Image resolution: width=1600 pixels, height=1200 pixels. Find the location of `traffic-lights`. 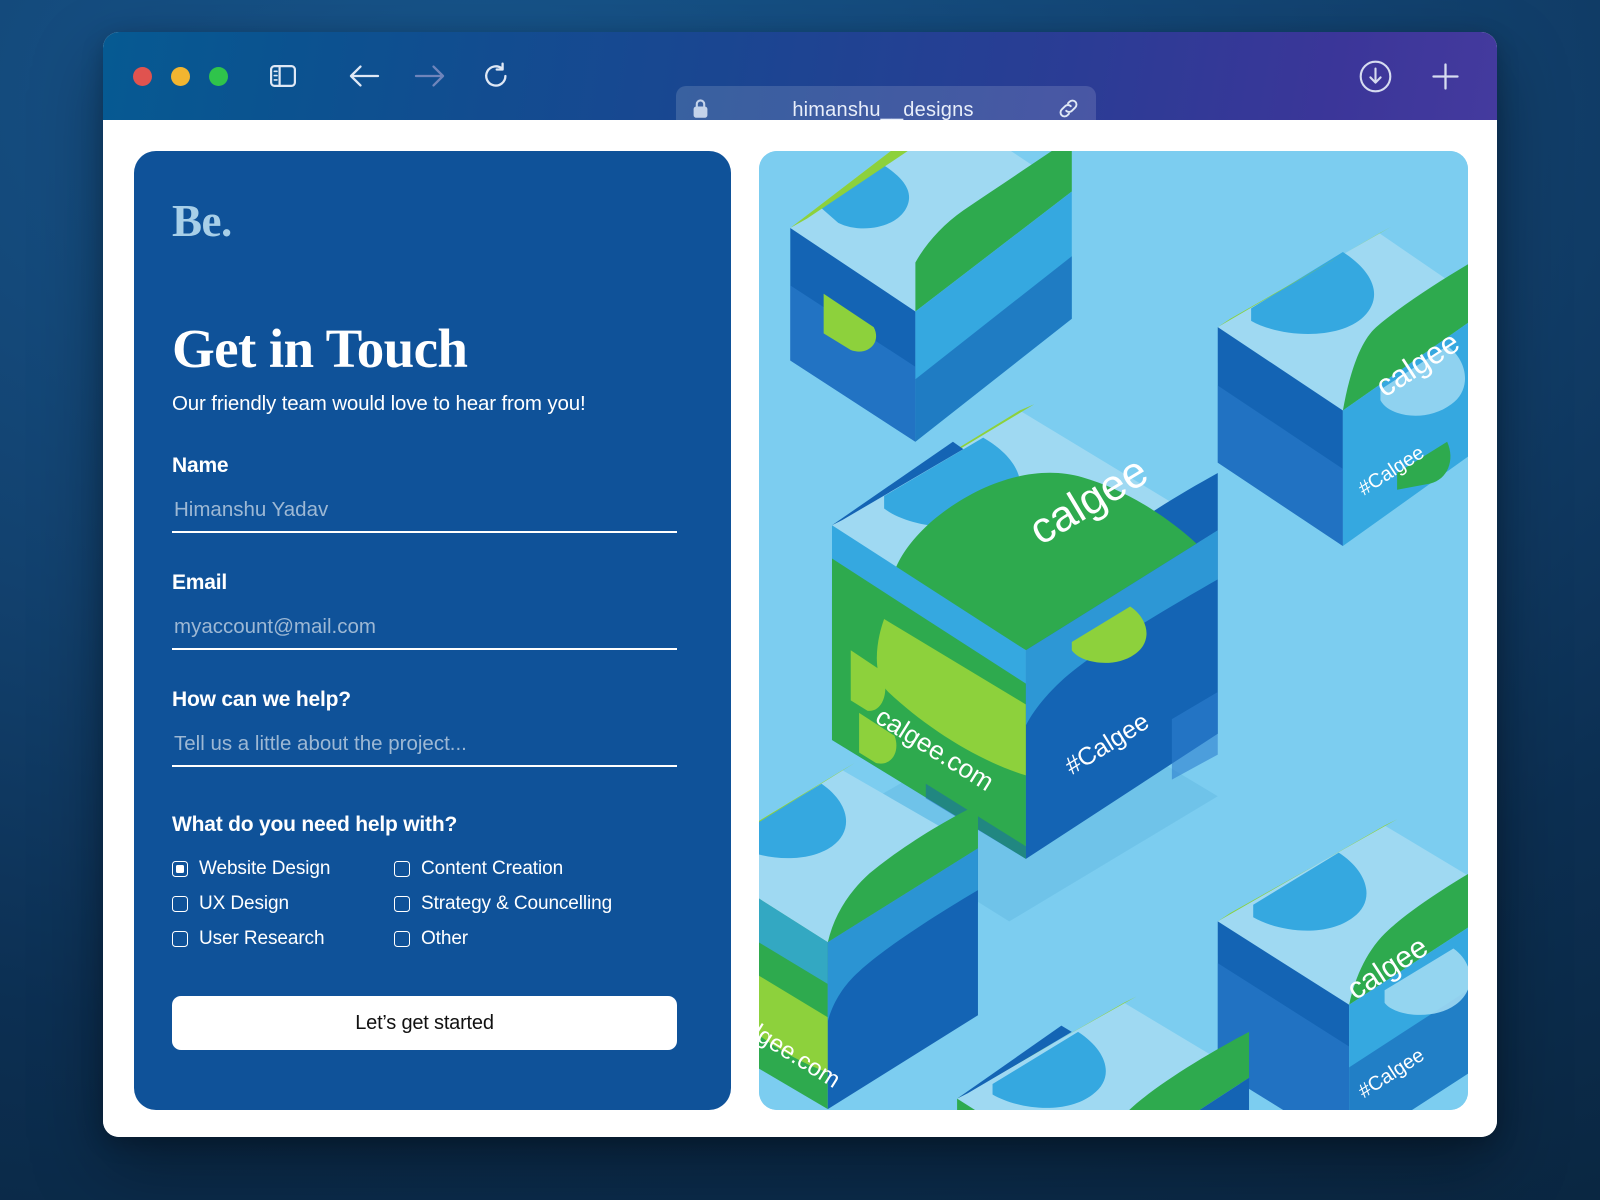

traffic-lights is located at coordinates (180, 76).